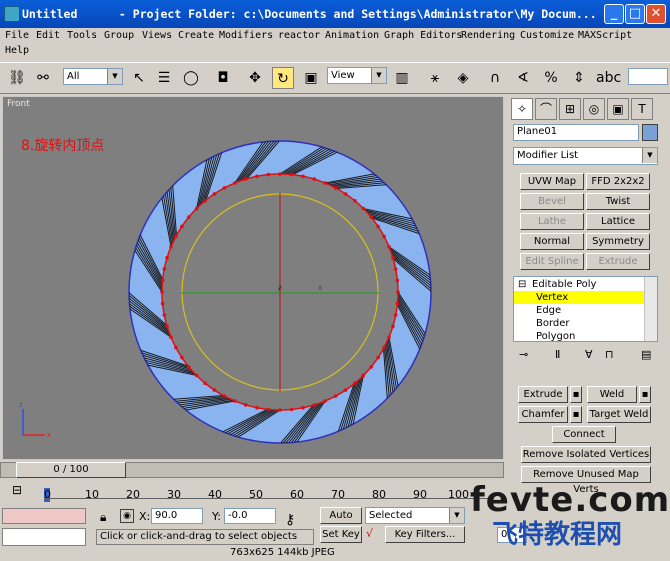 The width and height of the screenshot is (670, 561). I want to click on y-coordinate-field: -0.0, so click(250, 516).